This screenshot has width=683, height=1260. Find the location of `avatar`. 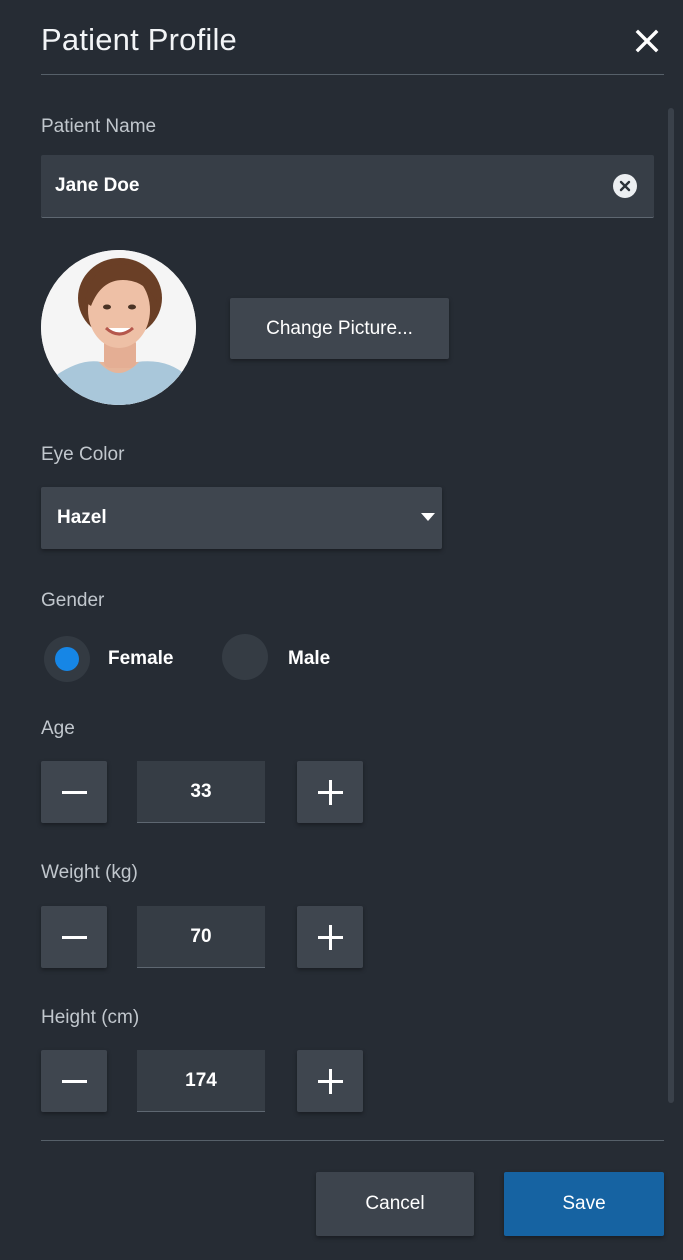

avatar is located at coordinates (118, 327).